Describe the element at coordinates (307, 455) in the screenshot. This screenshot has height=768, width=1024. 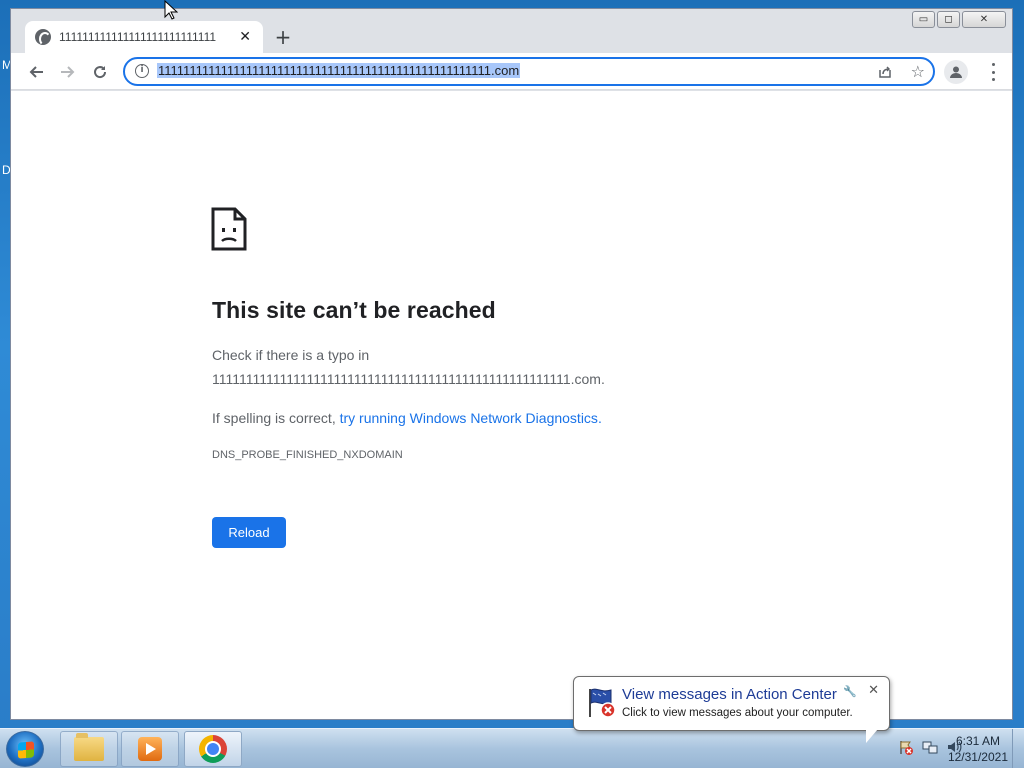
I see `error-code: DNS_PROBE_FINISHED_NXDOMAIN` at that location.